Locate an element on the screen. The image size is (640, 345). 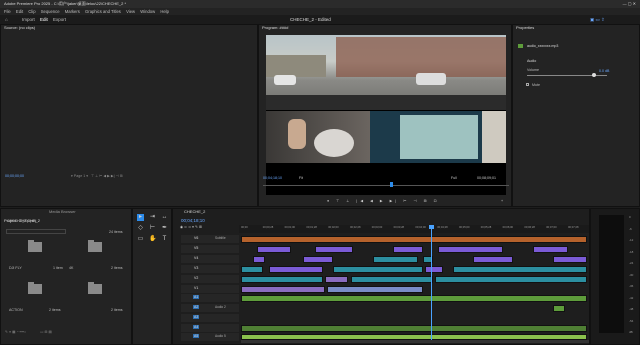
fit-select: Fit is located at coordinates (301, 178).